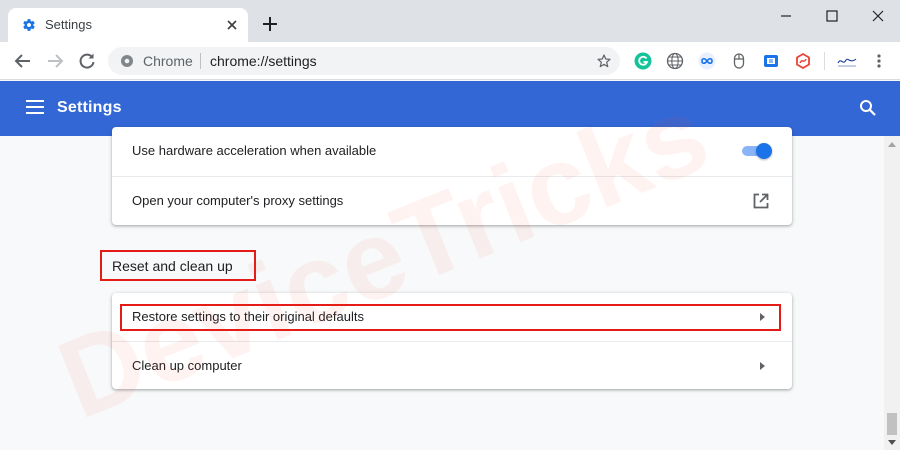 The height and width of the screenshot is (450, 900). What do you see at coordinates (643, 61) in the screenshot?
I see `grammarly-icon` at bounding box center [643, 61].